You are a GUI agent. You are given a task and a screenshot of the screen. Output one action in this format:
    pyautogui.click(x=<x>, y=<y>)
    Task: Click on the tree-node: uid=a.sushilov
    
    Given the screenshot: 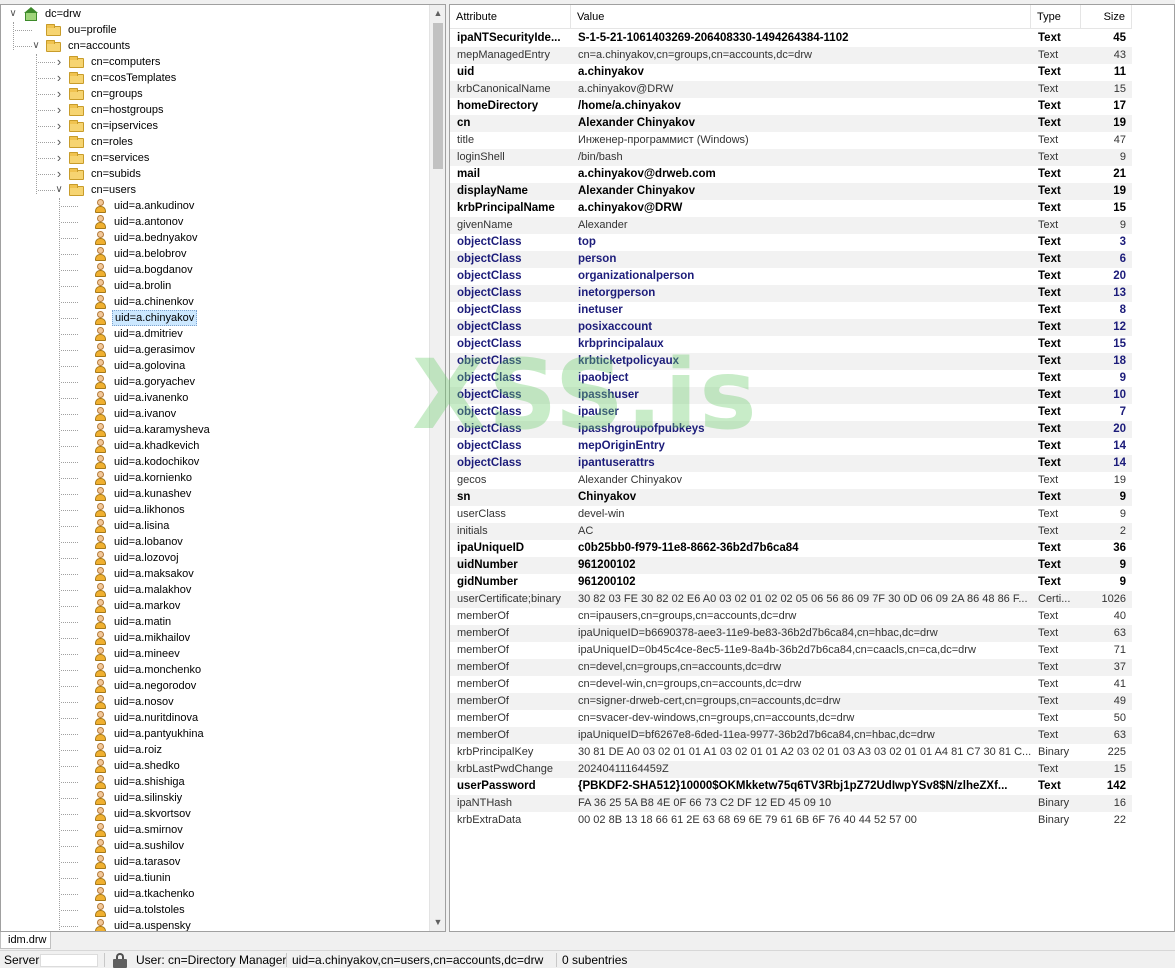 What is the action you would take?
    pyautogui.click(x=211, y=846)
    